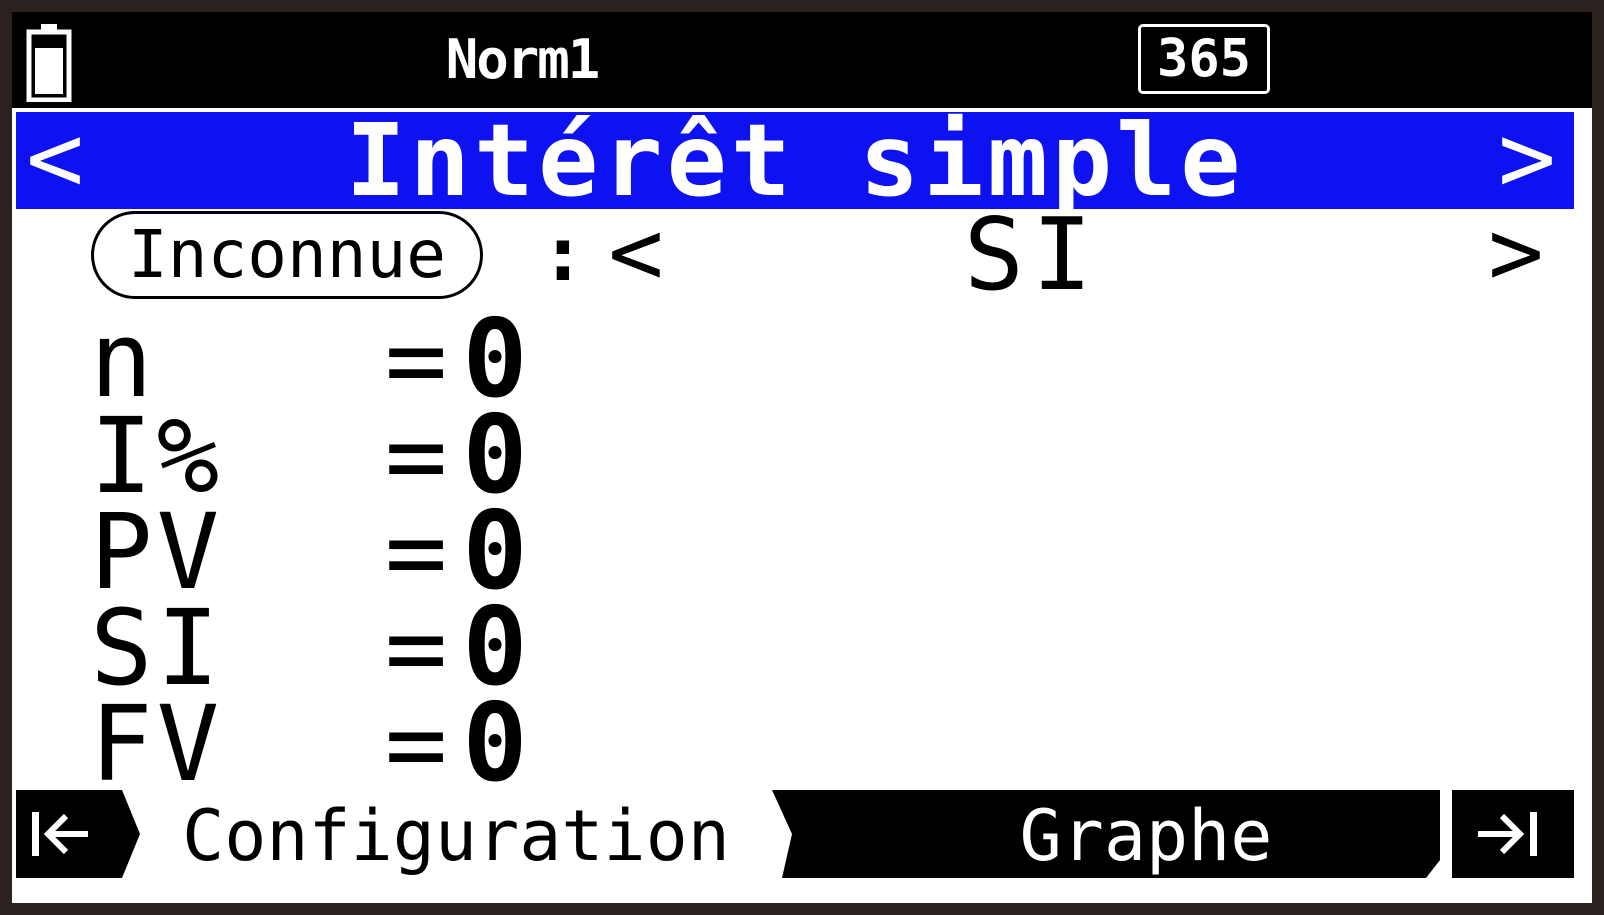  I want to click on jump-to-last-button, so click(1513, 838).